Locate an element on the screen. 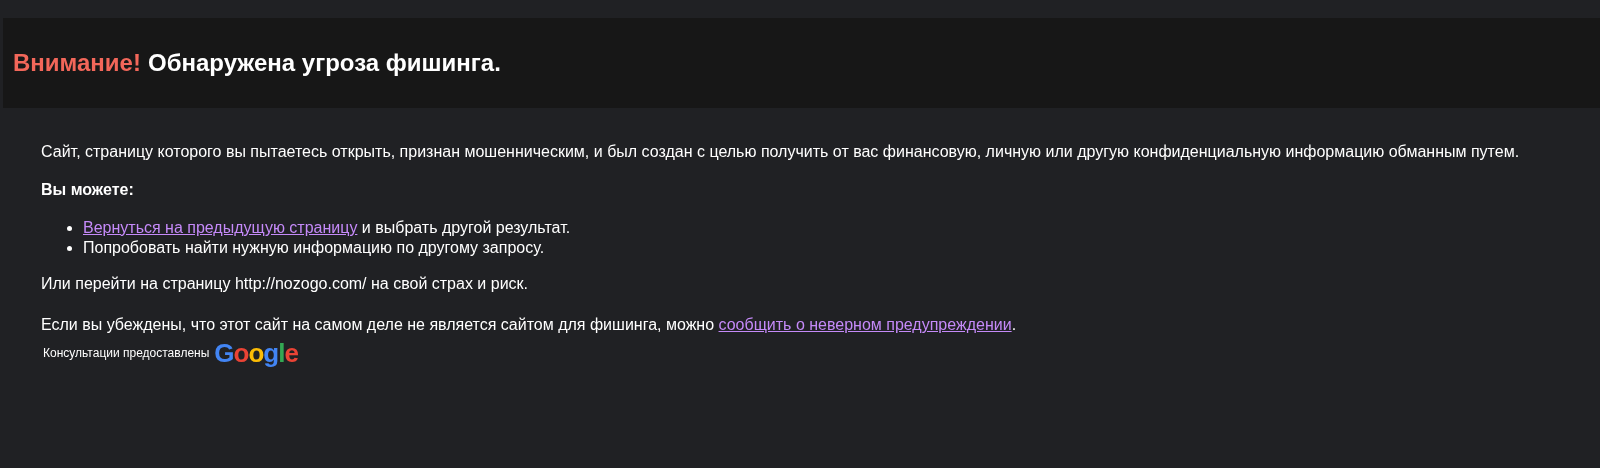 The width and height of the screenshot is (1600, 468). option-text: Попробовать найти нужную информацию по другому запросу. is located at coordinates (314, 248).